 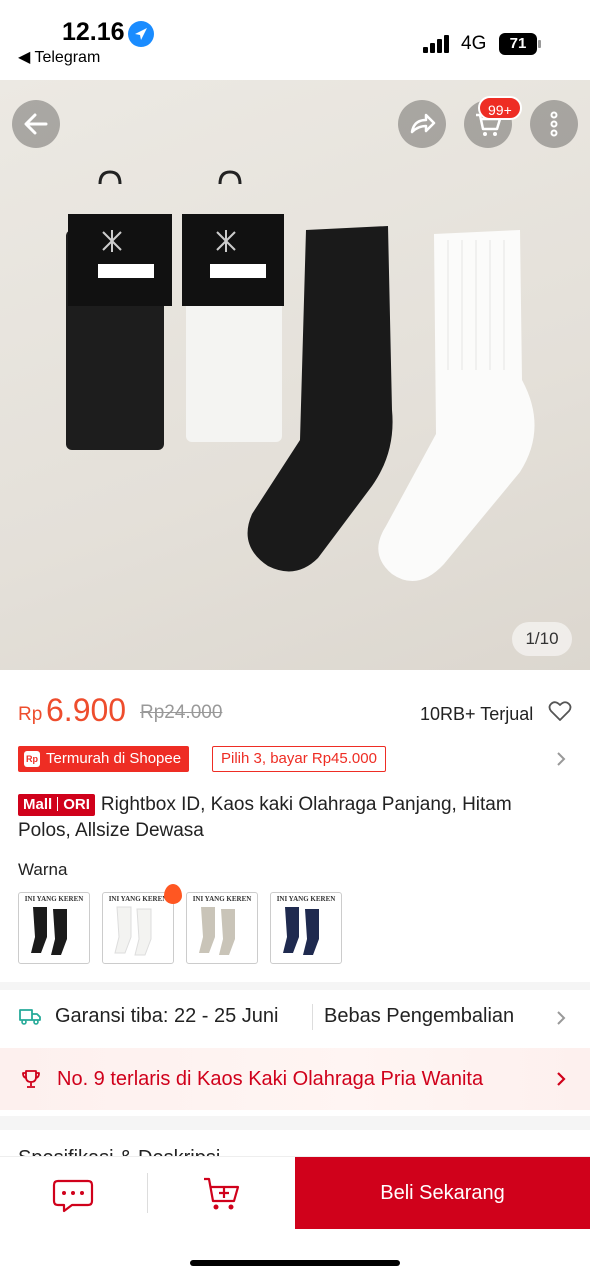 I want to click on share-icon, so click(x=423, y=123).